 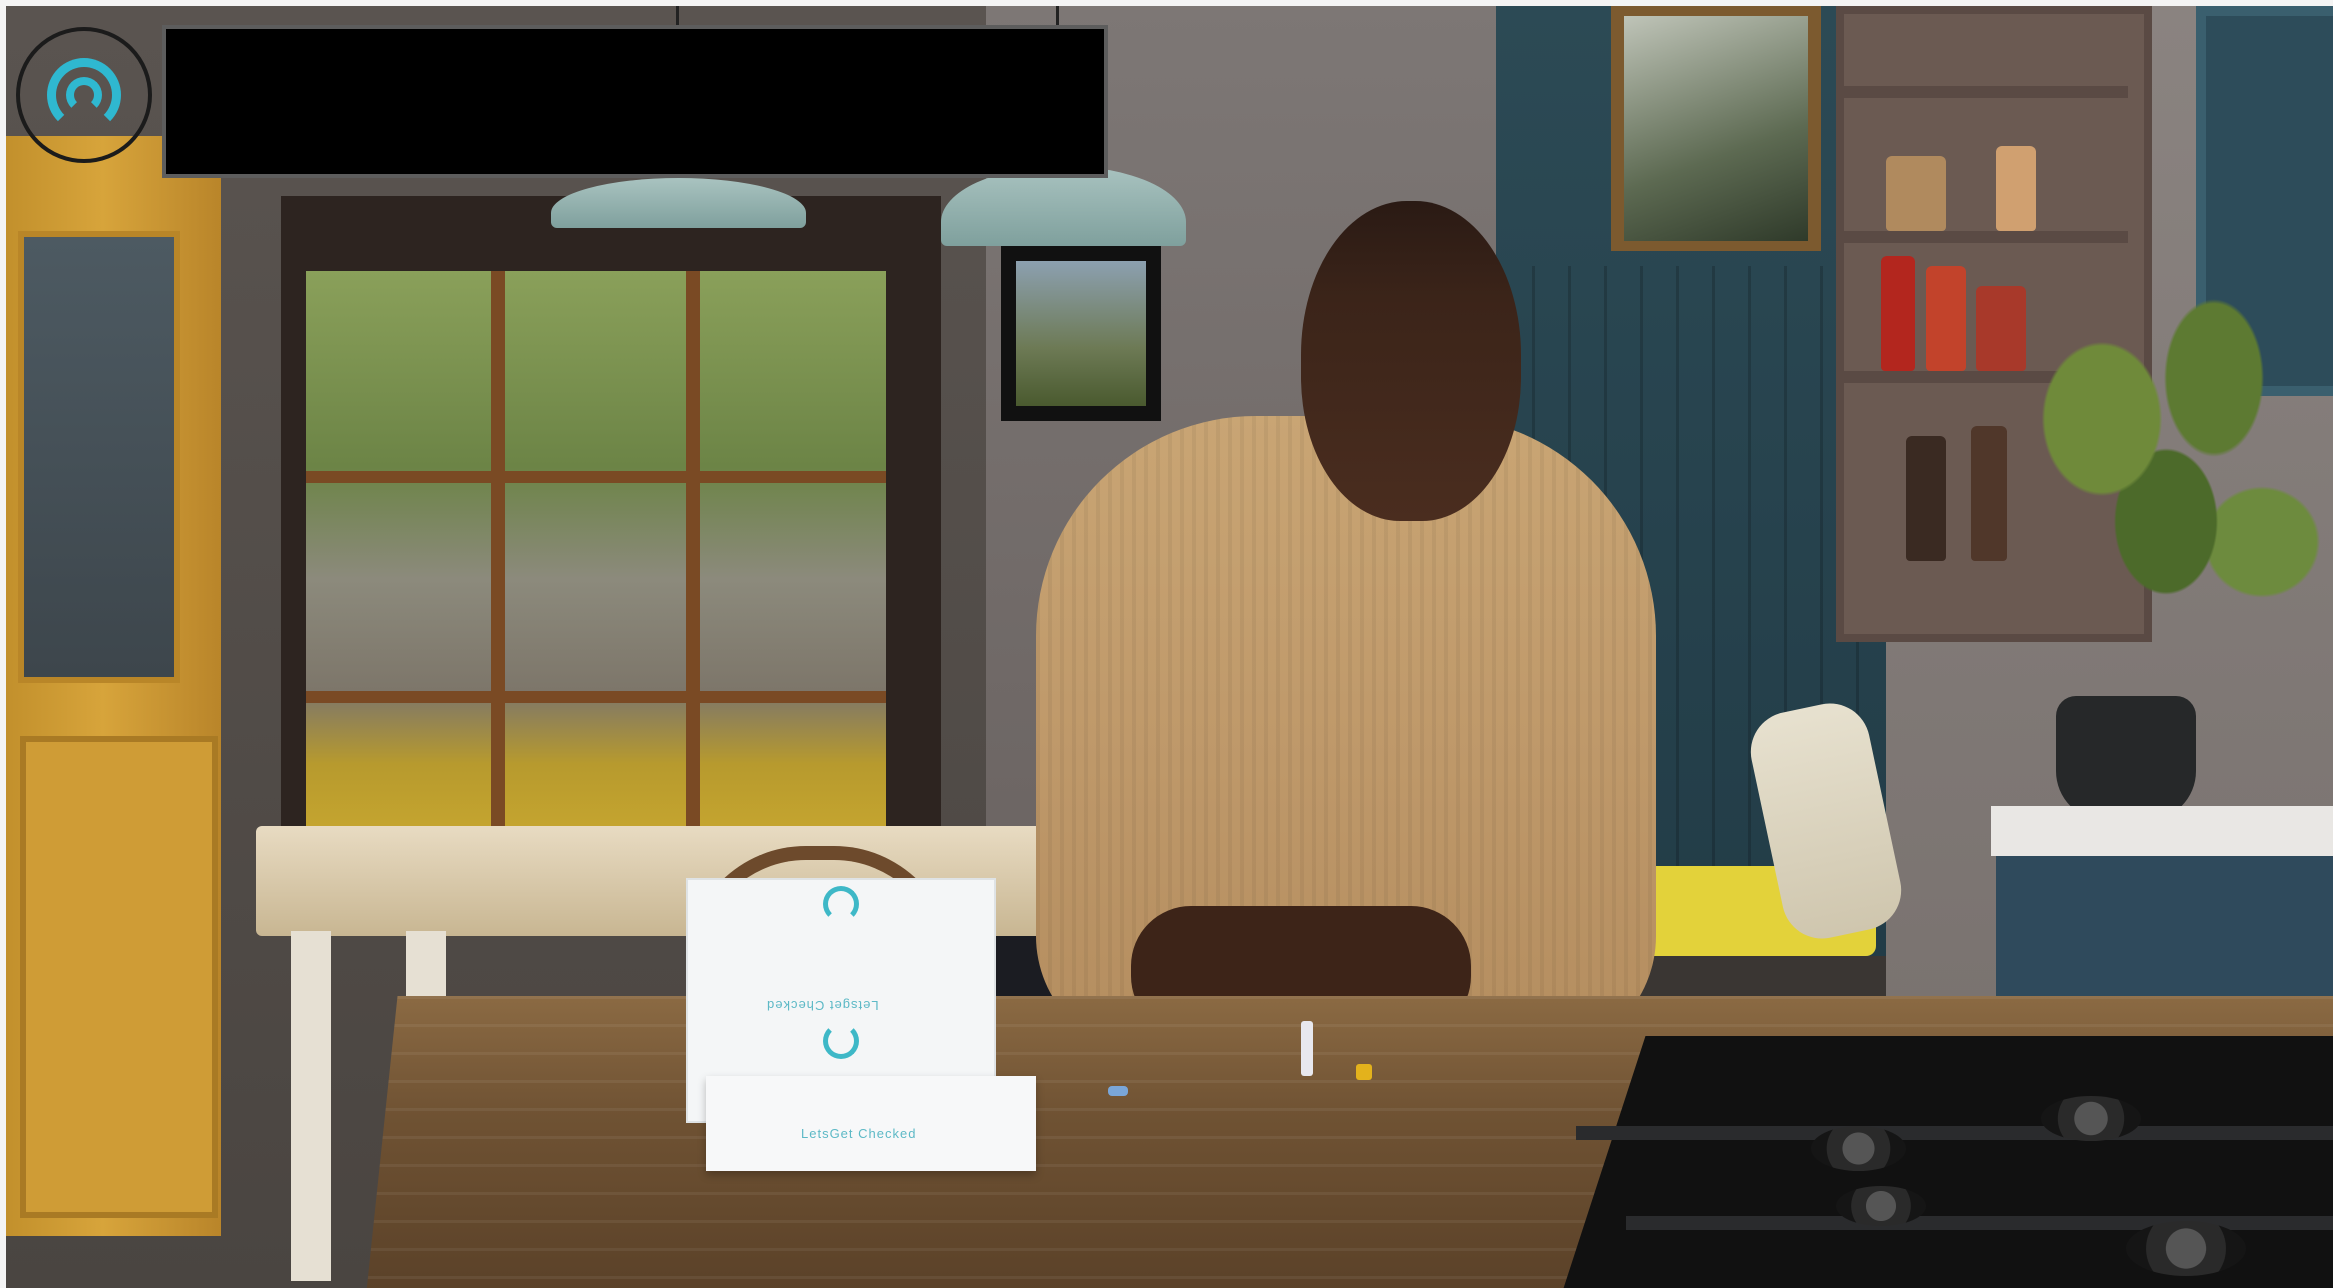 What do you see at coordinates (596, 551) in the screenshot?
I see `window-garden-view` at bounding box center [596, 551].